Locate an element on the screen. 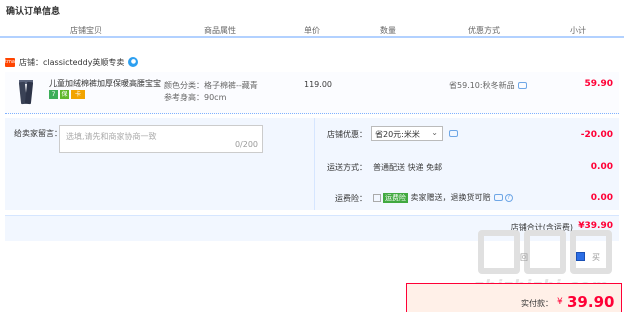  seven-day-return-icon: 7 is located at coordinates (53, 94).